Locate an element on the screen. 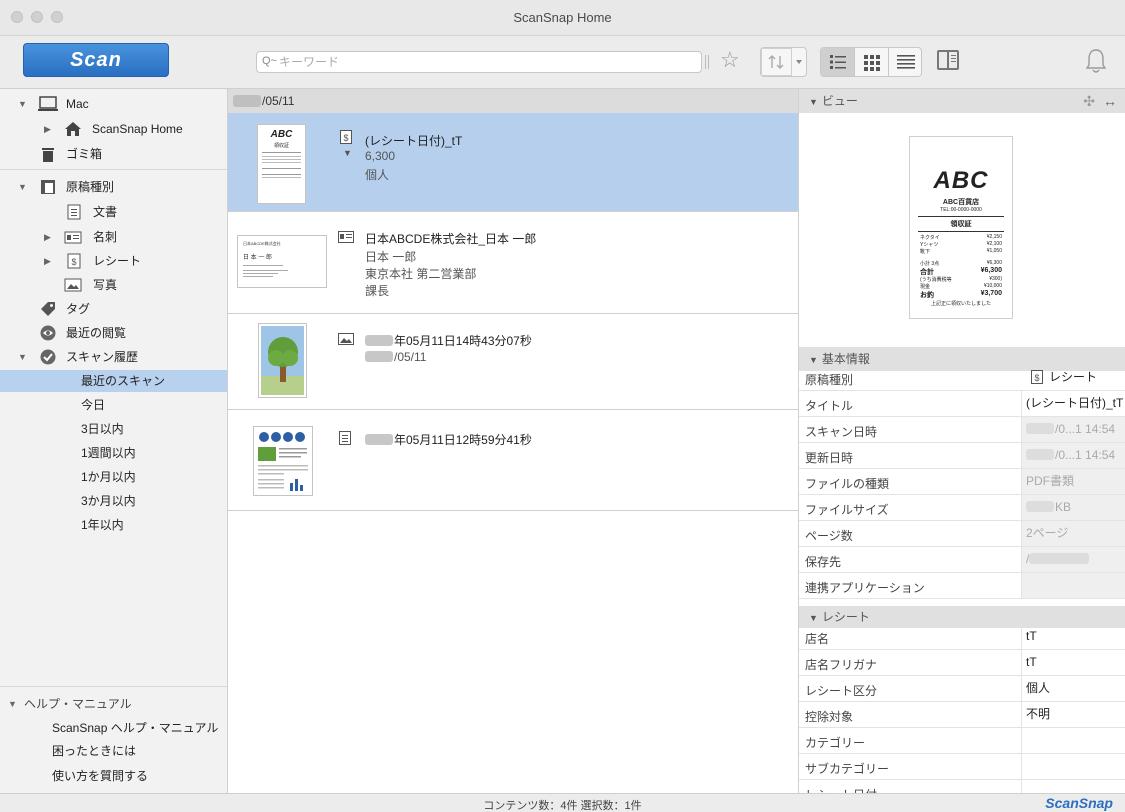 This screenshot has width=1125, height=812. property-row-save-location: 保存先 / is located at coordinates (962, 560).